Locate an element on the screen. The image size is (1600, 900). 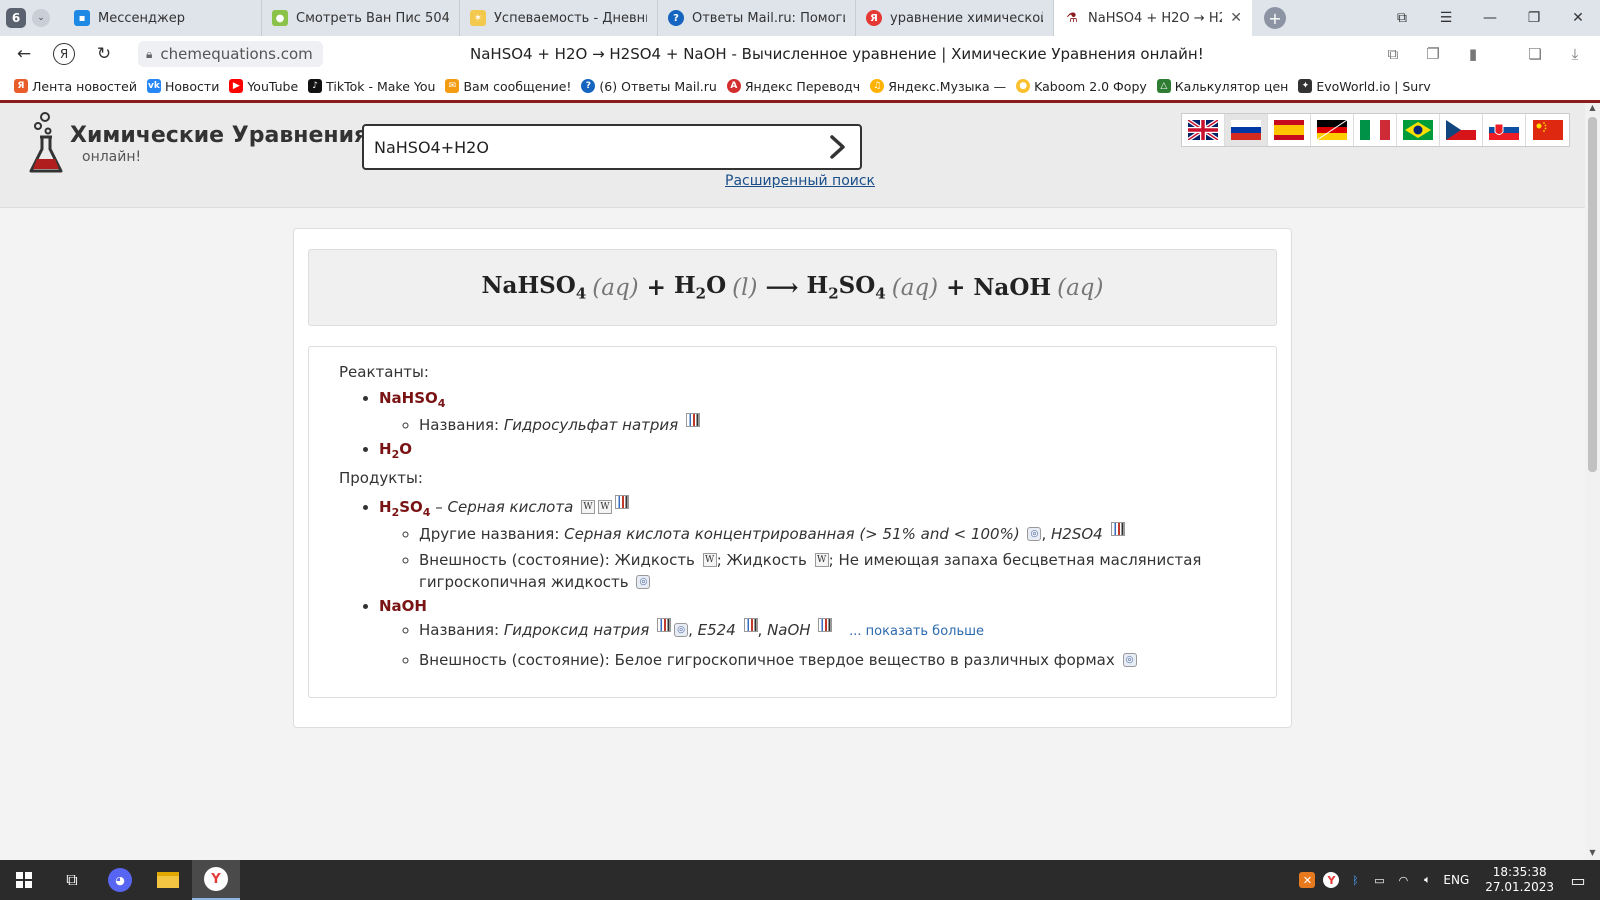
yandex-tray-icon: Y is located at coordinates (1331, 880).